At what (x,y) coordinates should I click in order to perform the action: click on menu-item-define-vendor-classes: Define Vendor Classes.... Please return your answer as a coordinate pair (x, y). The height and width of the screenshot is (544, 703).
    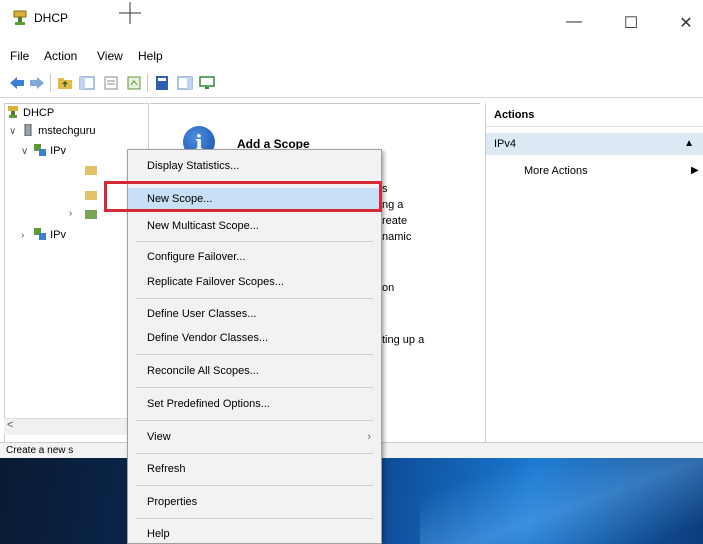
    Looking at the image, I should click on (254, 338).